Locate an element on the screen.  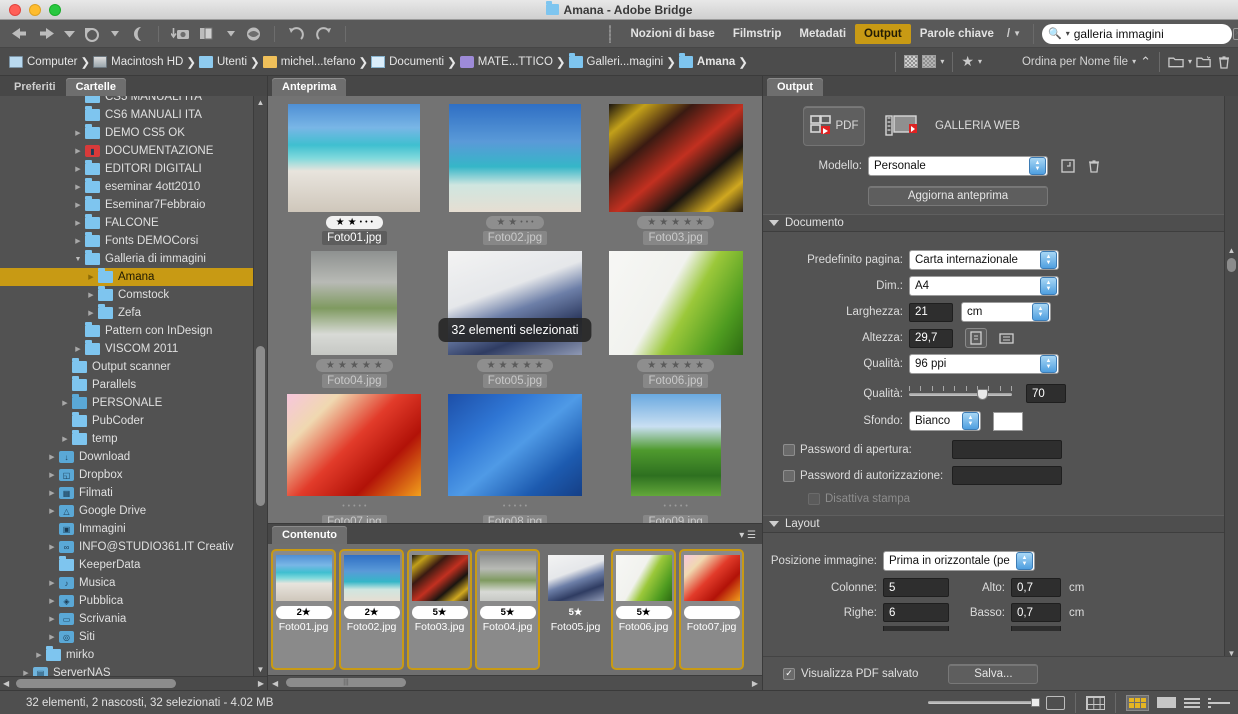
breadcrumb-item-computer: Computer is located at coordinates (43, 61).